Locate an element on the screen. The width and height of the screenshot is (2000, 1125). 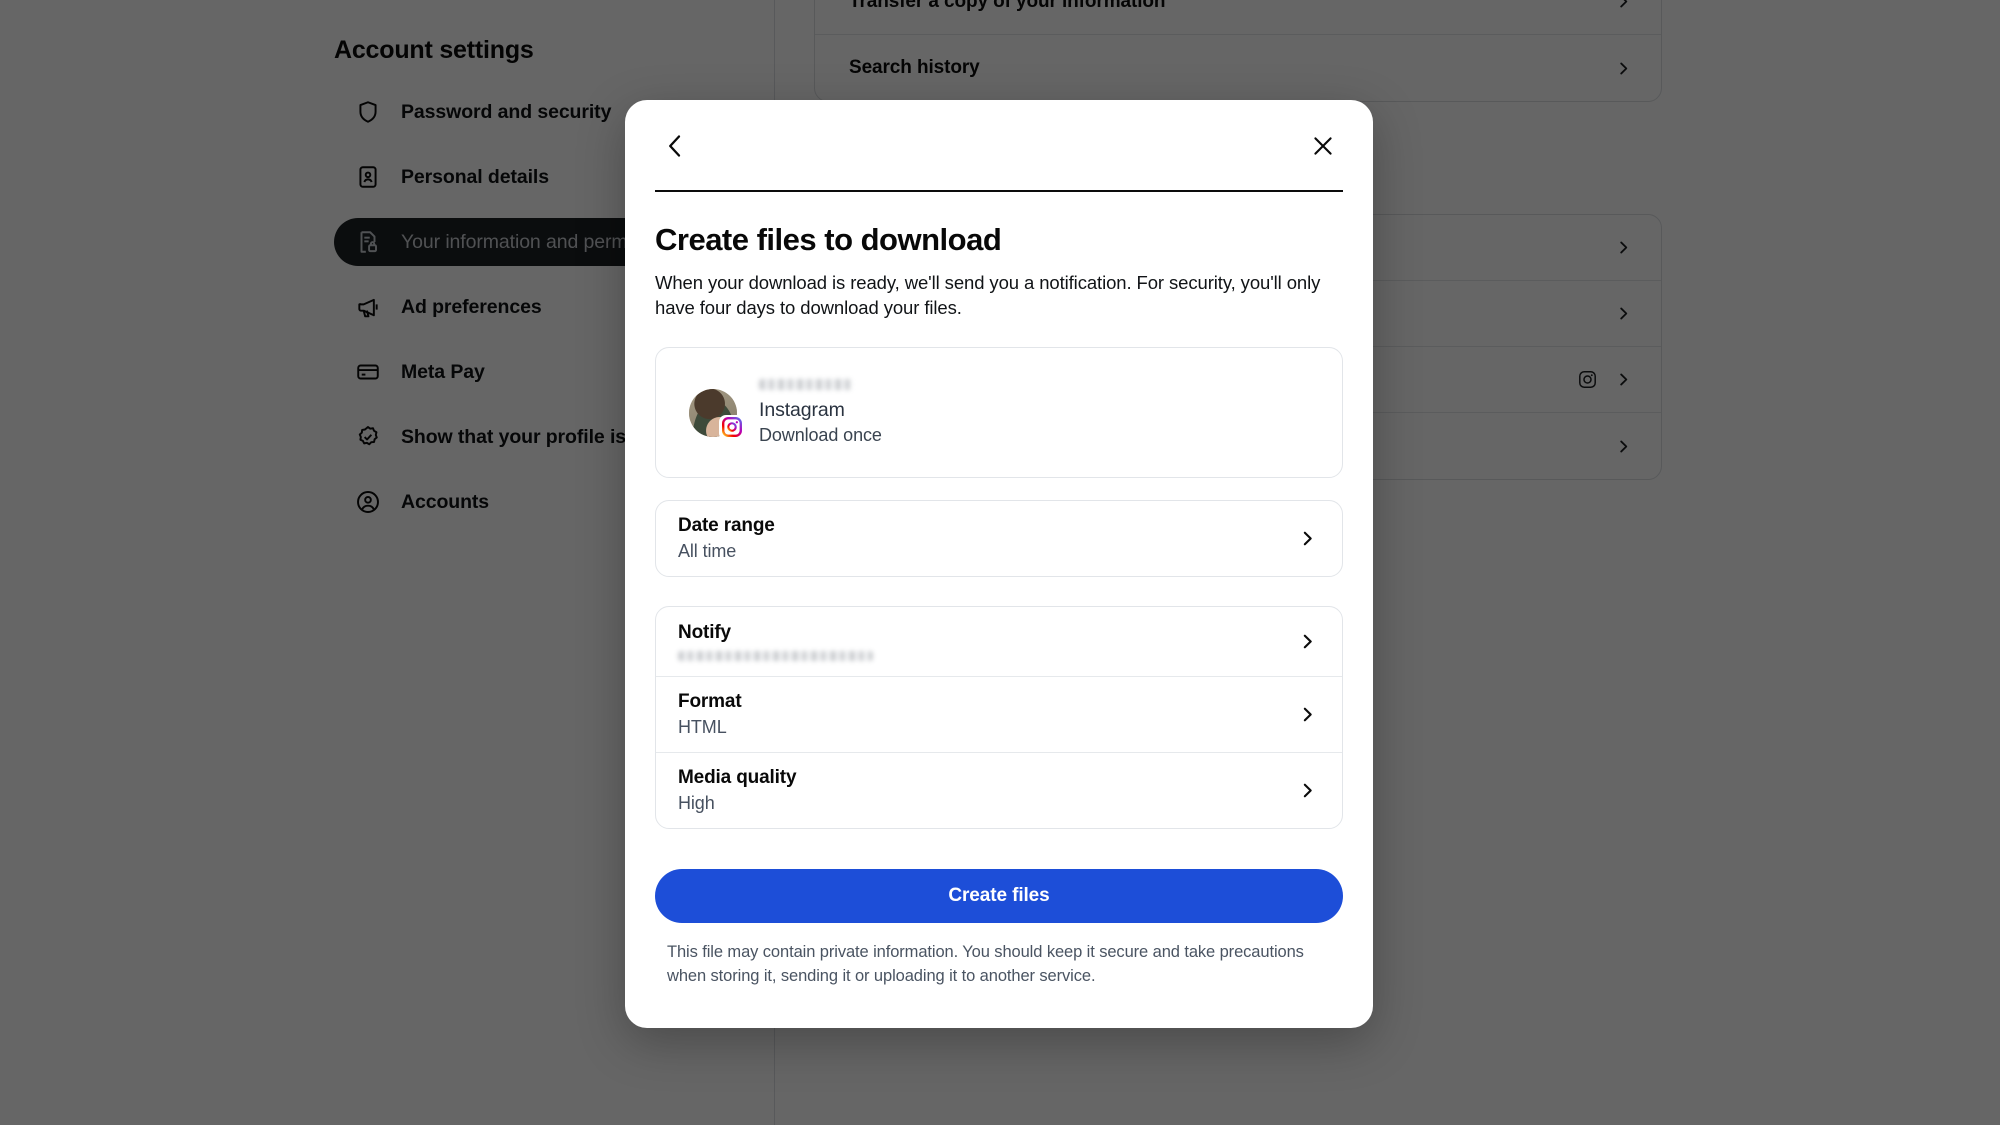
option-label: Media quality is located at coordinates (737, 778).